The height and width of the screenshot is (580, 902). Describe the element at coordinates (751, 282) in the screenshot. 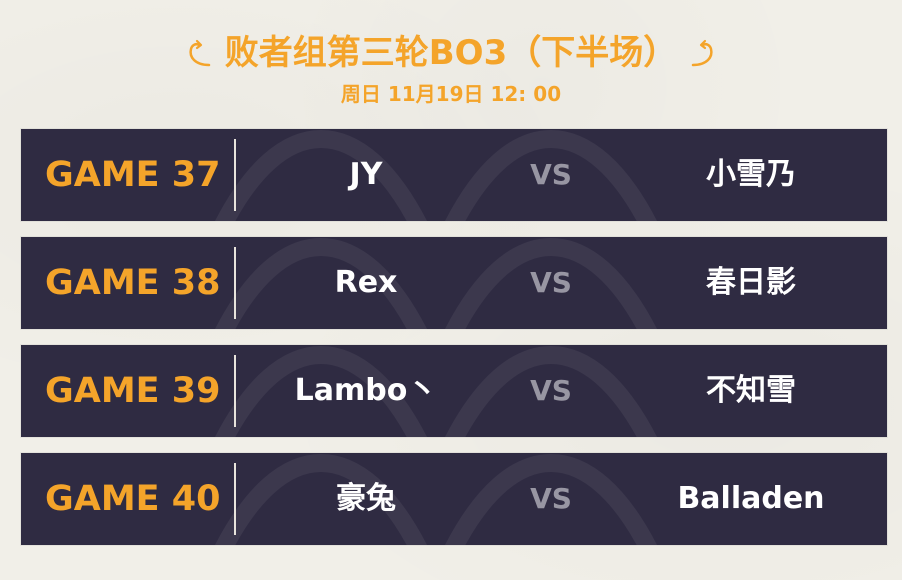

I see `player-right: 春日影` at that location.